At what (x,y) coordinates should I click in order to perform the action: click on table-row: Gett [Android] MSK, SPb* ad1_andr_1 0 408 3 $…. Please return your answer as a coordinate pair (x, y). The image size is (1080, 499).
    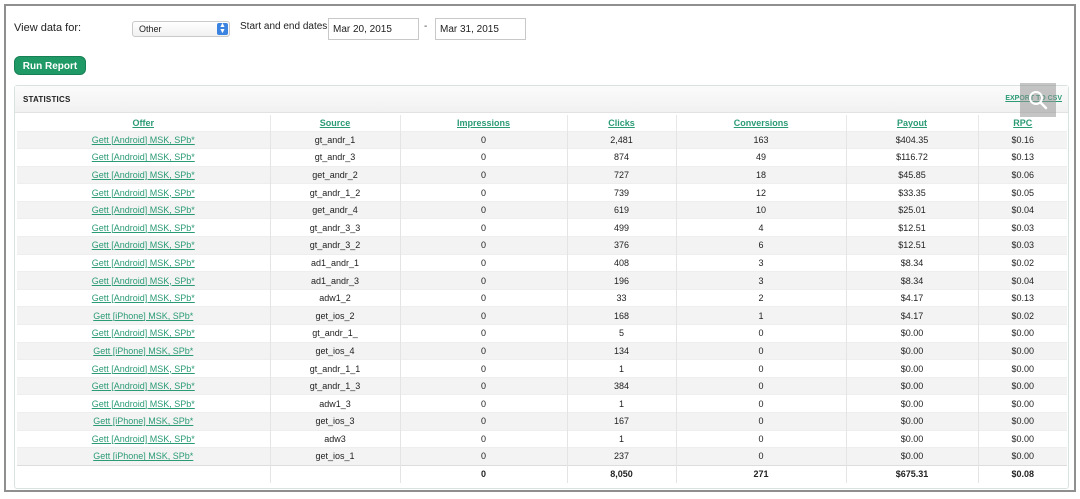
    Looking at the image, I should click on (542, 262).